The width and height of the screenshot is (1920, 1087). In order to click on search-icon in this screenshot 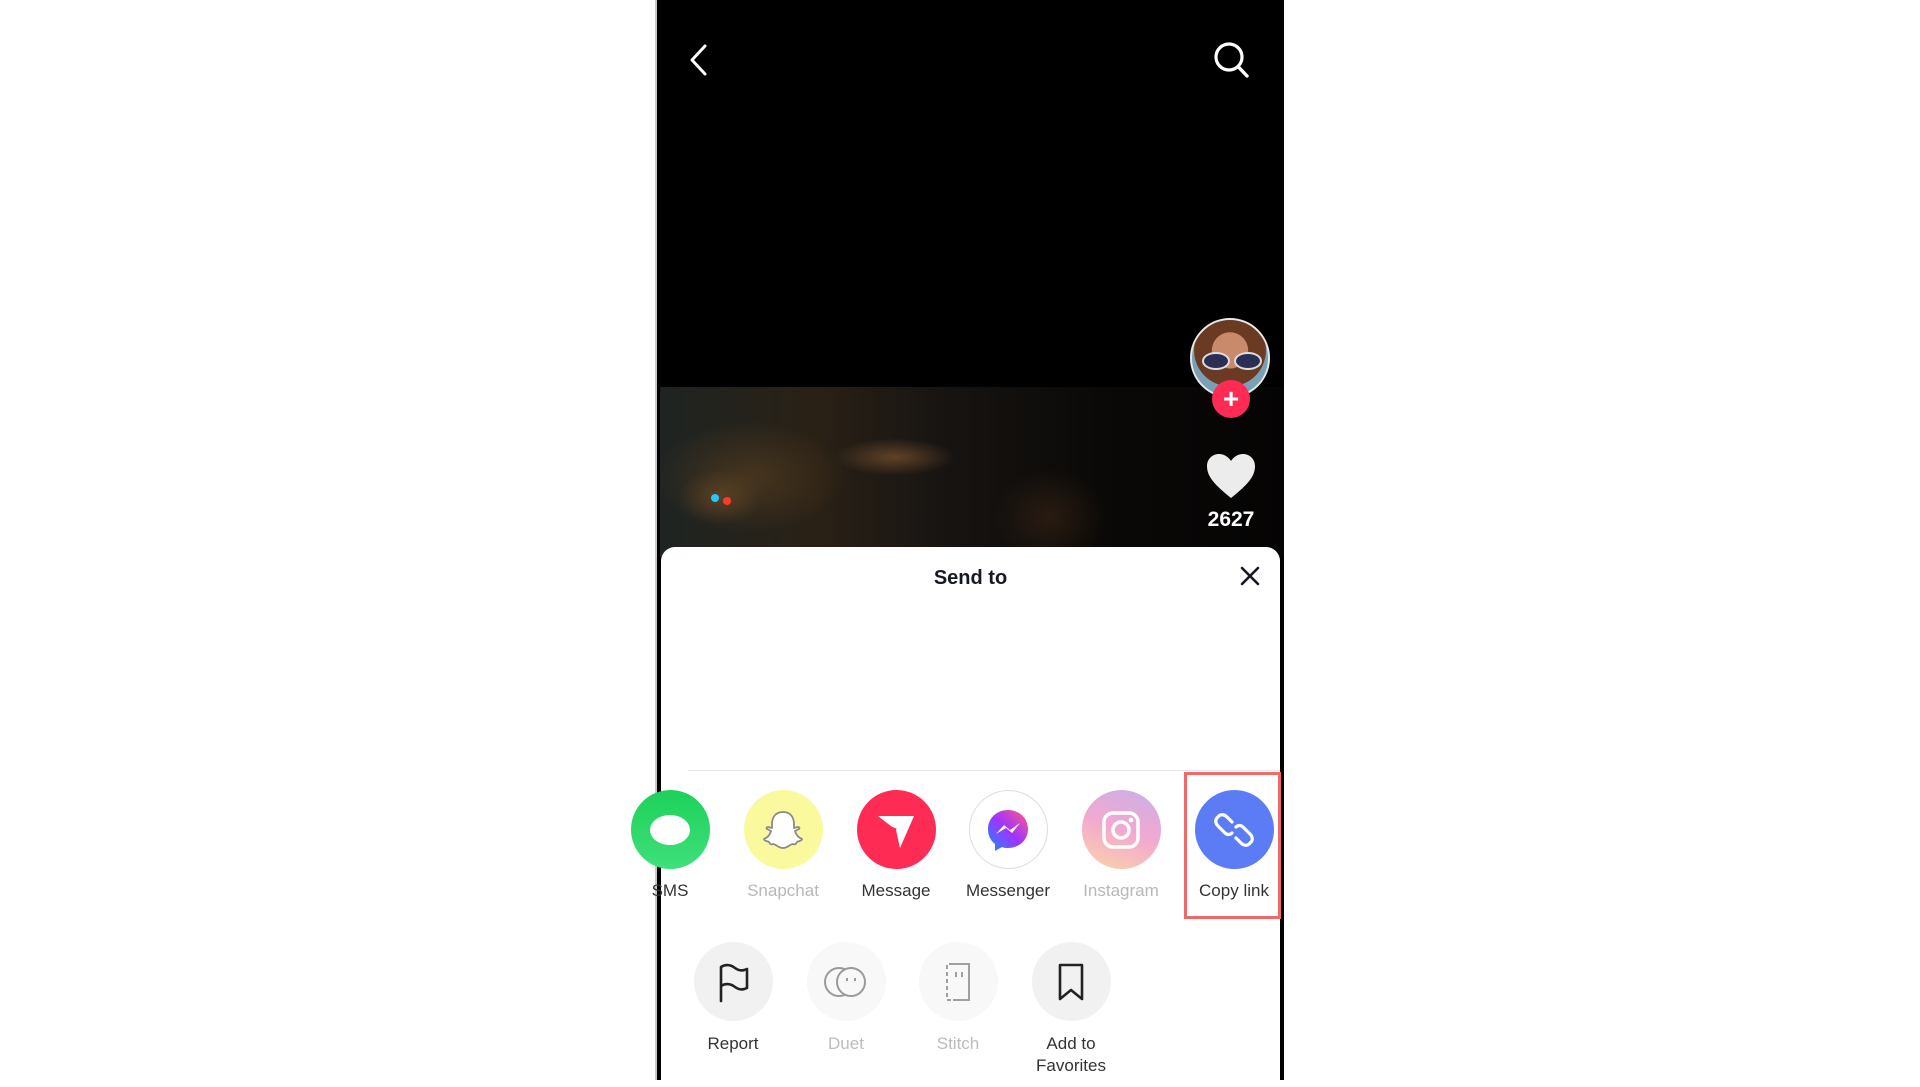, I will do `click(1231, 60)`.